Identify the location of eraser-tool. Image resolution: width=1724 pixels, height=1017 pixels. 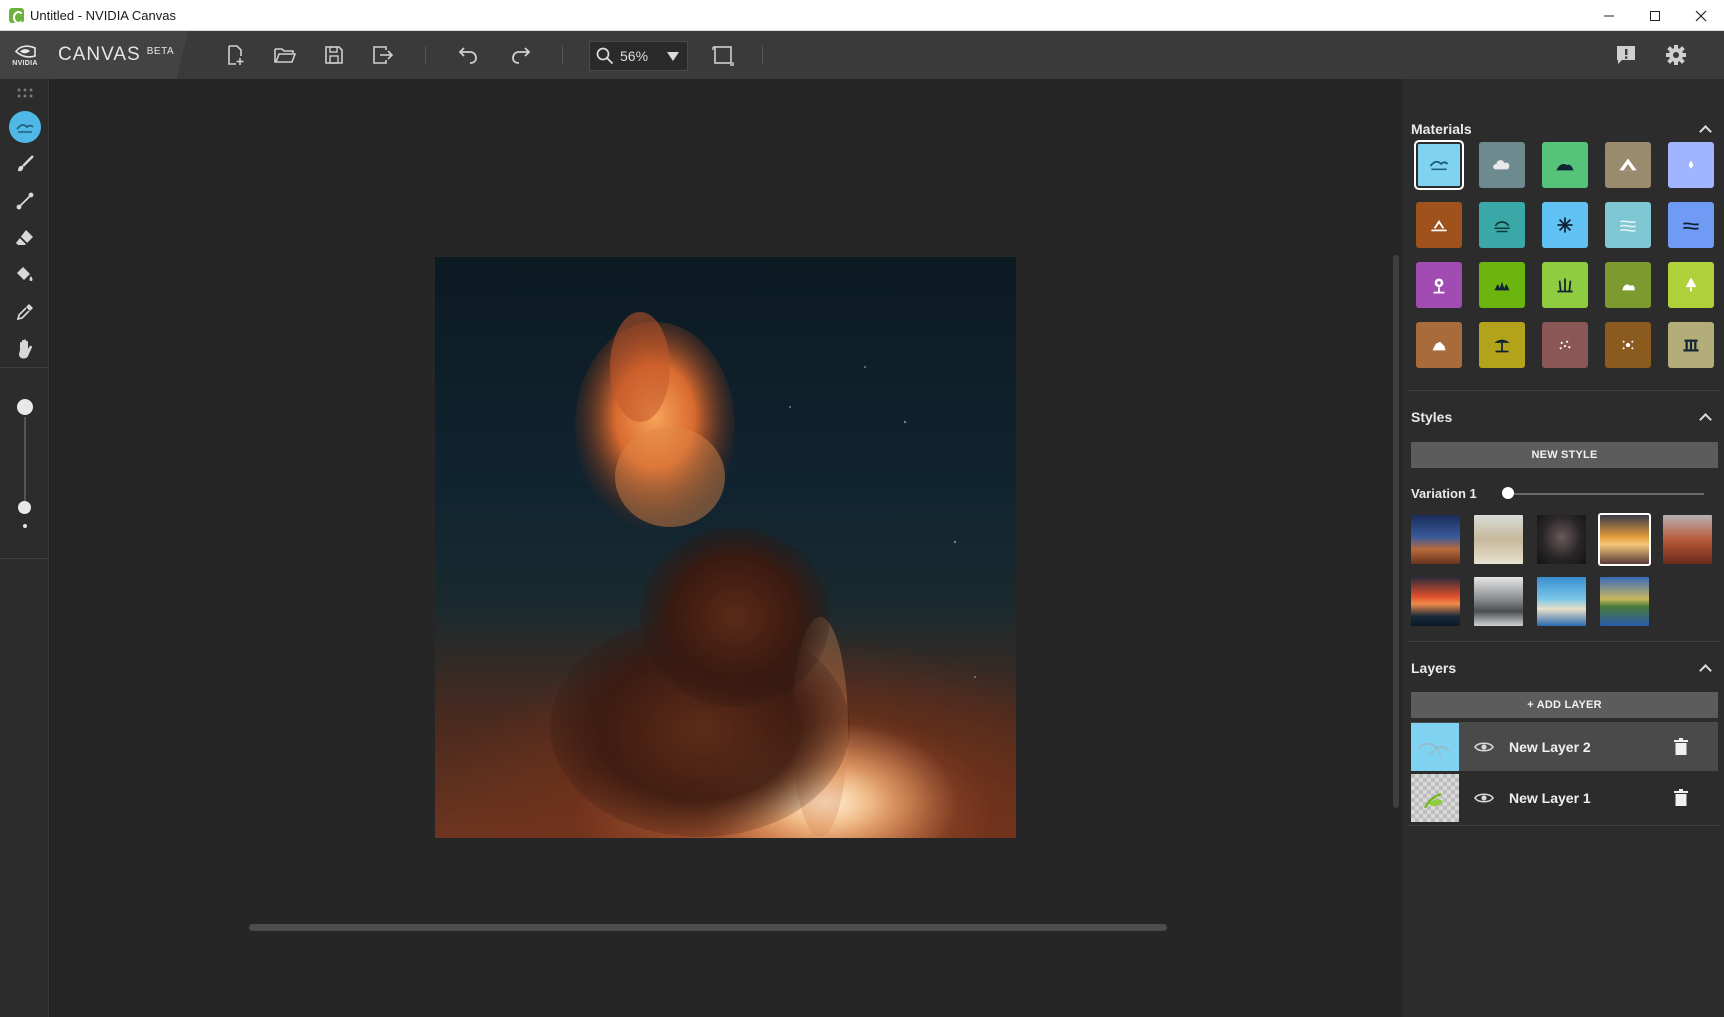
(25, 238).